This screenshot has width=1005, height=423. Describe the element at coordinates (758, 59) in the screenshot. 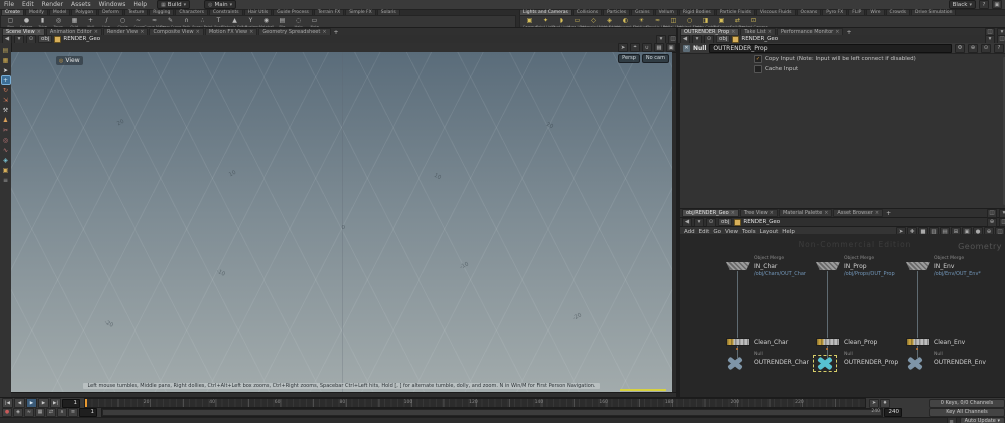

I see `parameter-checkbox: ✓` at that location.